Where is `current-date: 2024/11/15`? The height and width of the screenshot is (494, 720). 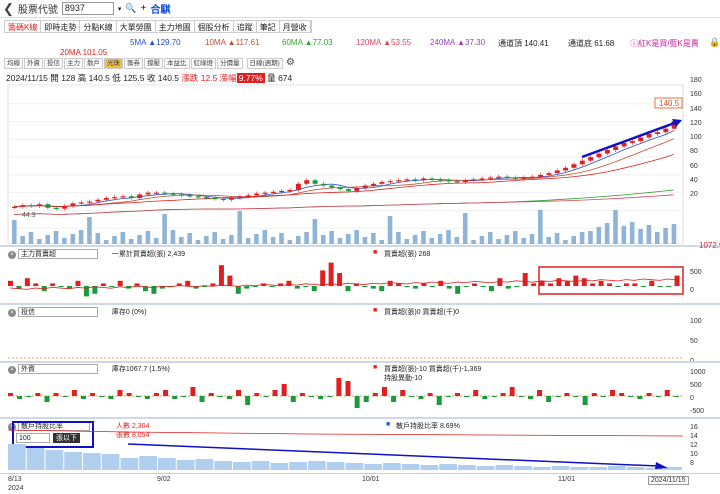 current-date: 2024/11/15 is located at coordinates (668, 480).